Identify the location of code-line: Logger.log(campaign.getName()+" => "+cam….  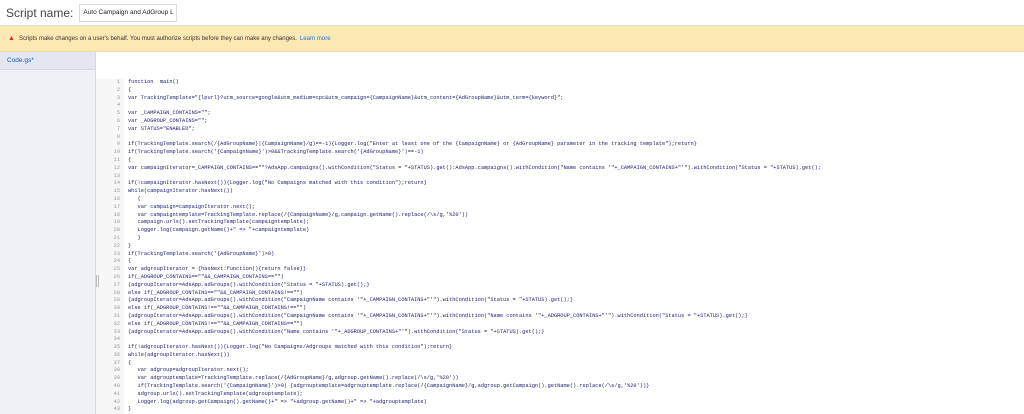
(576, 231).